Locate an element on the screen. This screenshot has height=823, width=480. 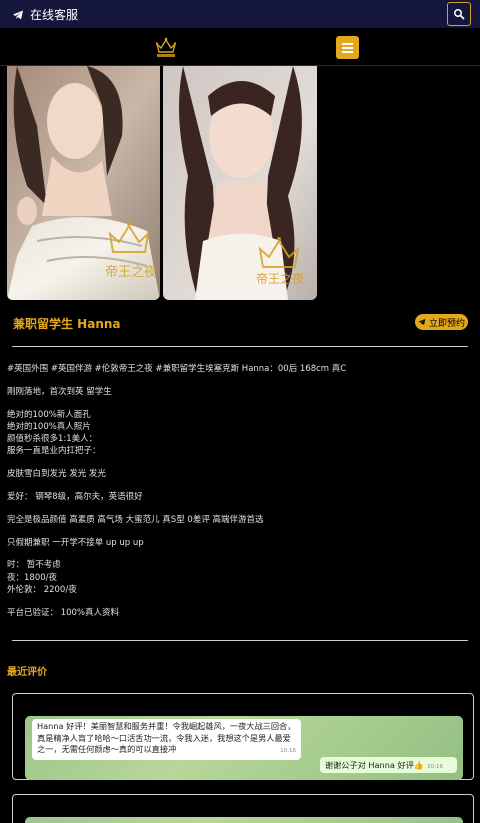
arrival-line: 刚刚落地，首次到英 留学生 is located at coordinates (59, 391).